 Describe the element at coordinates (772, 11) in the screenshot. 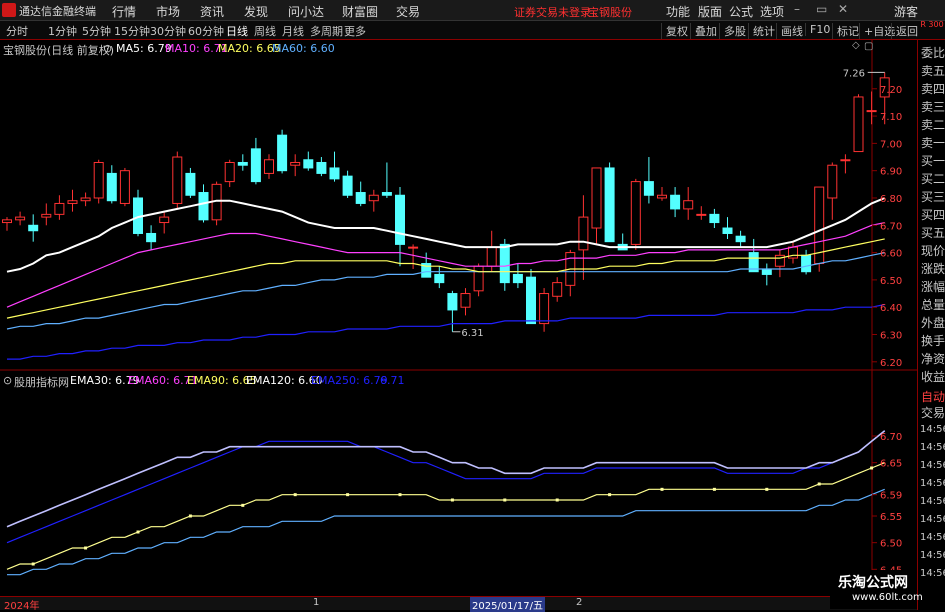

I see `menu-item-options: 选项` at that location.